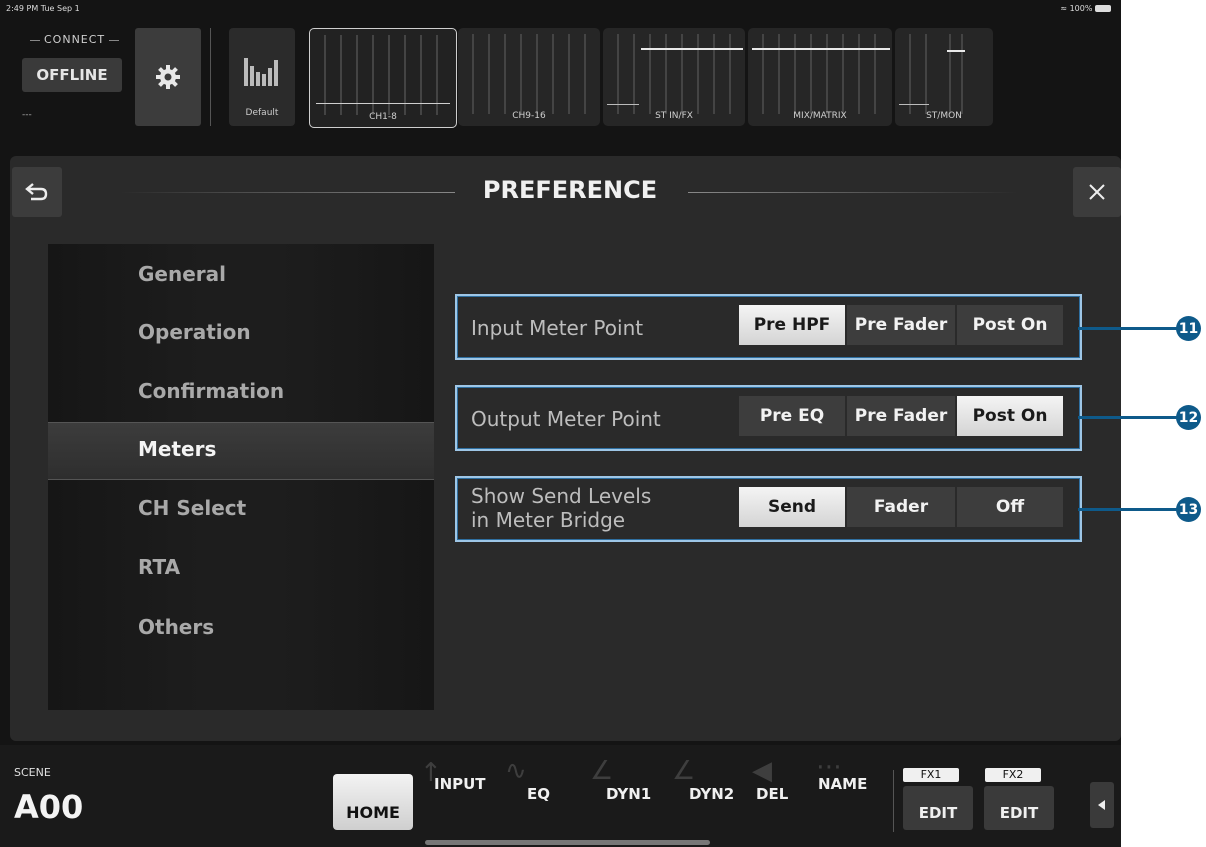 Image resolution: width=1206 pixels, height=847 pixels. I want to click on fx2-label: FX2, so click(1013, 775).